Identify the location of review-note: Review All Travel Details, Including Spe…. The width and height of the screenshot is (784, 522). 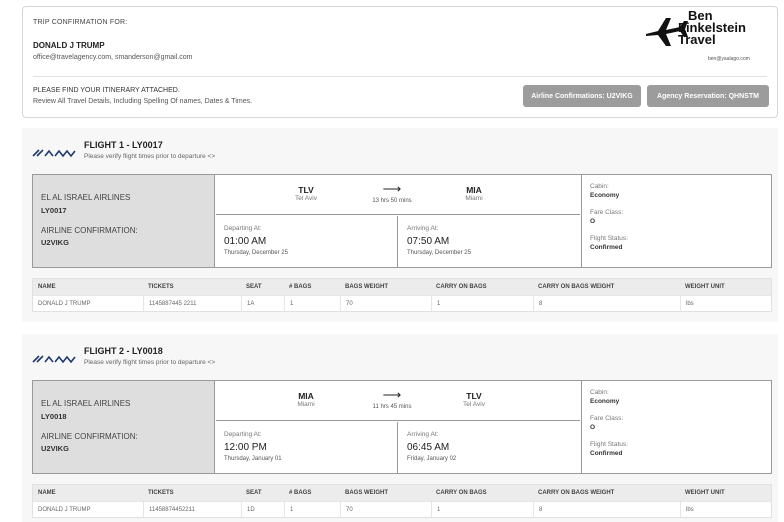
(143, 101).